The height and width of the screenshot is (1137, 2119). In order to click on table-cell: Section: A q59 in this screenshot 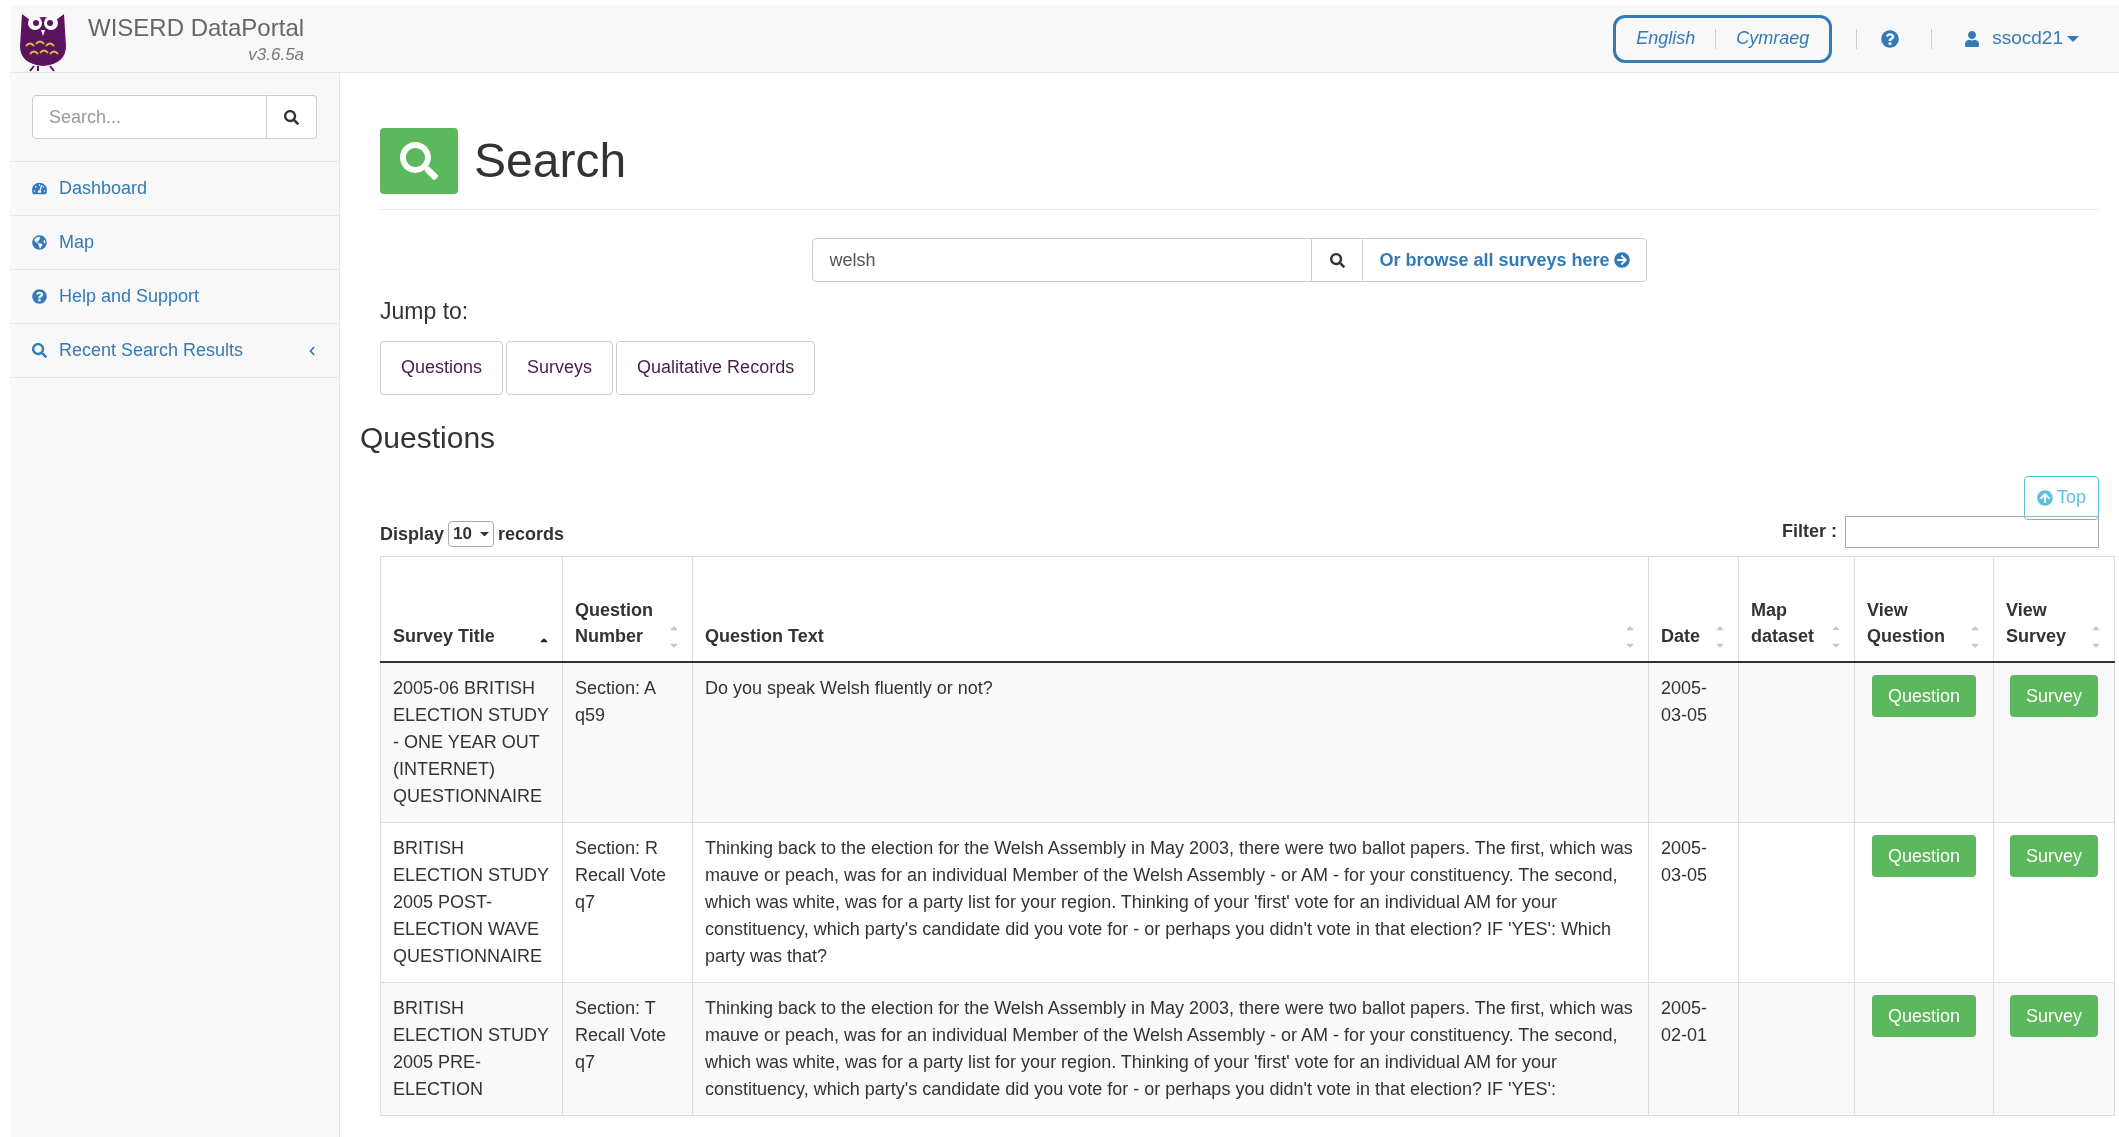, I will do `click(615, 701)`.